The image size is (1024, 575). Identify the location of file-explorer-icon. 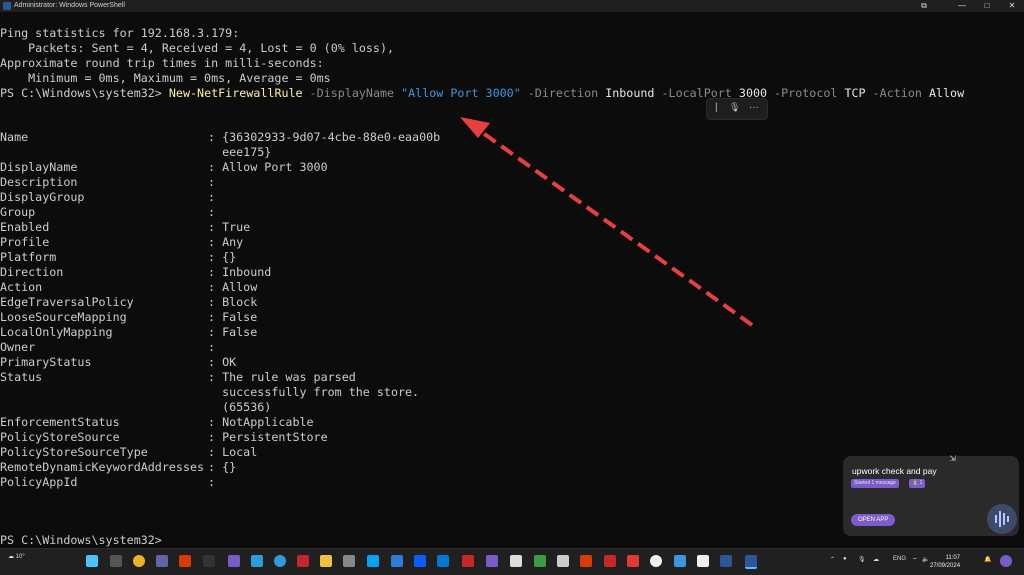
(326, 561).